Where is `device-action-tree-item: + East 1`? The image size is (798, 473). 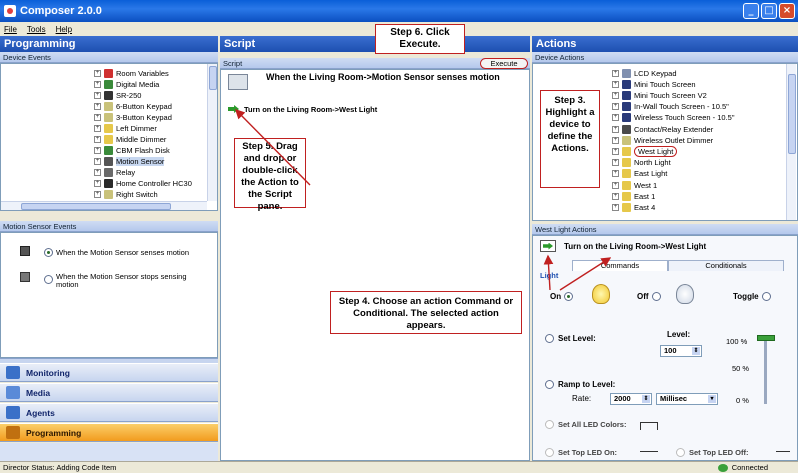
device-action-tree-item: + East 1 is located at coordinates (633, 196).